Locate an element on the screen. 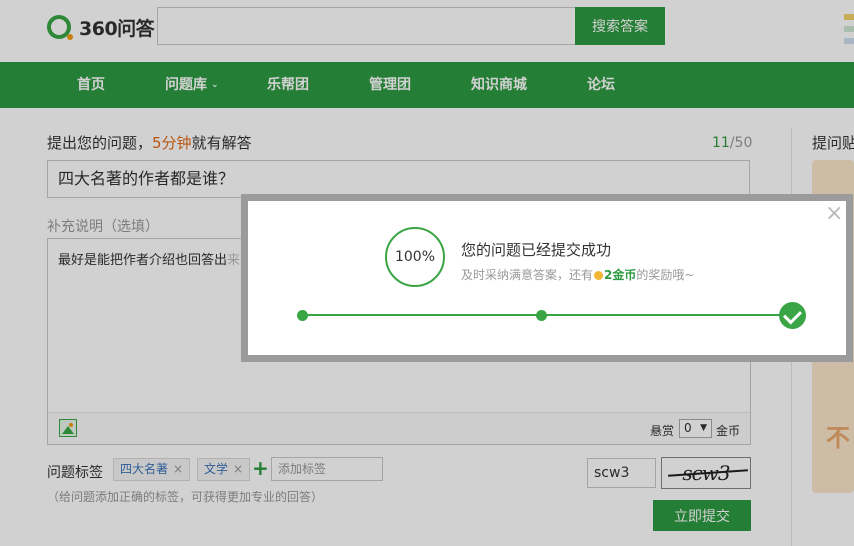 This screenshot has height=546, width=854. close-icon: × is located at coordinates (834, 214).